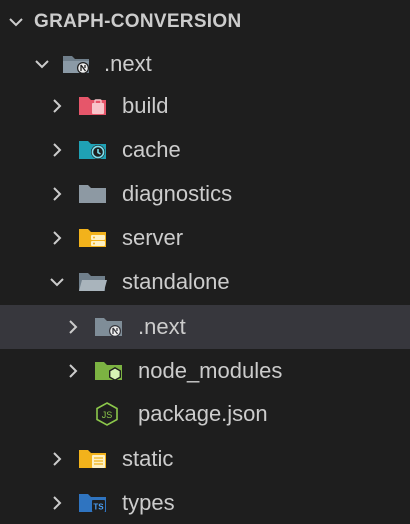  I want to click on svg-text: JS, so click(107, 415).